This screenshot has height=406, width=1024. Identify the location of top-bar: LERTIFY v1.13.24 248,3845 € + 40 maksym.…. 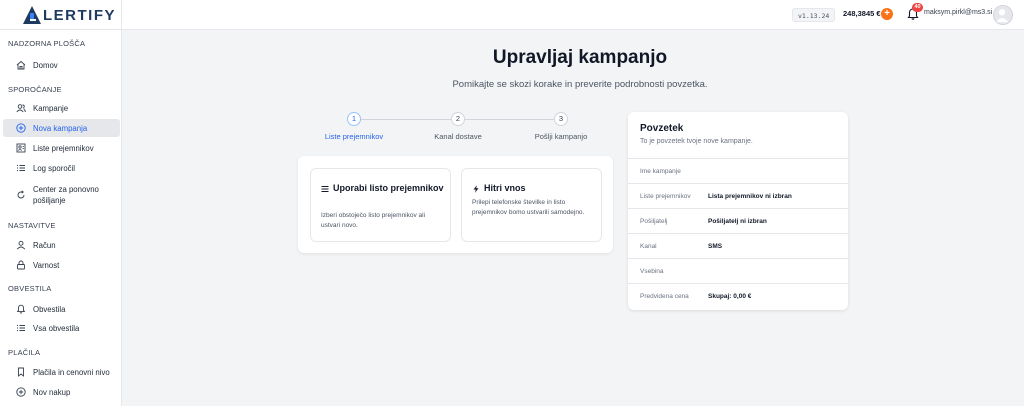
(512, 15).